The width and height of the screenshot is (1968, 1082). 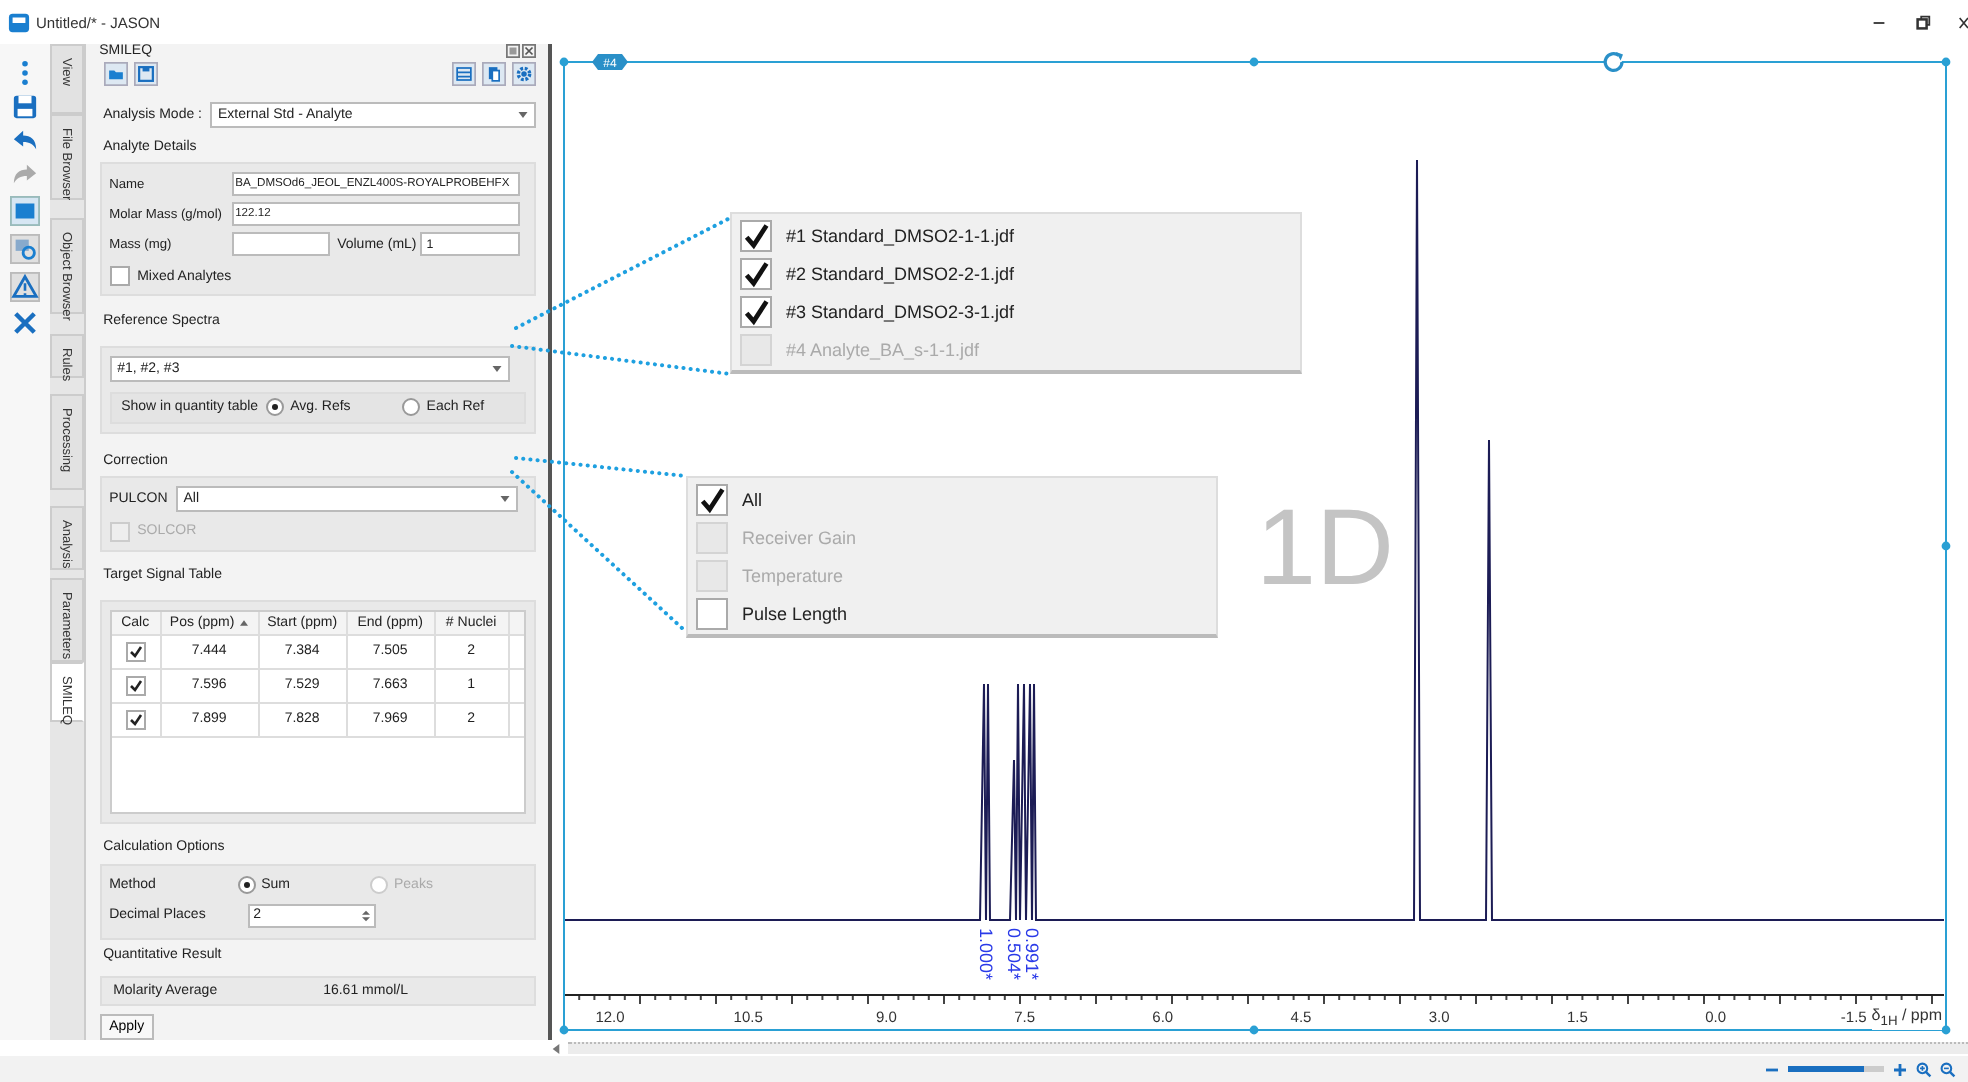 What do you see at coordinates (1906, 1018) in the screenshot?
I see `axis-title: δ$_{1H}$ / ppm` at bounding box center [1906, 1018].